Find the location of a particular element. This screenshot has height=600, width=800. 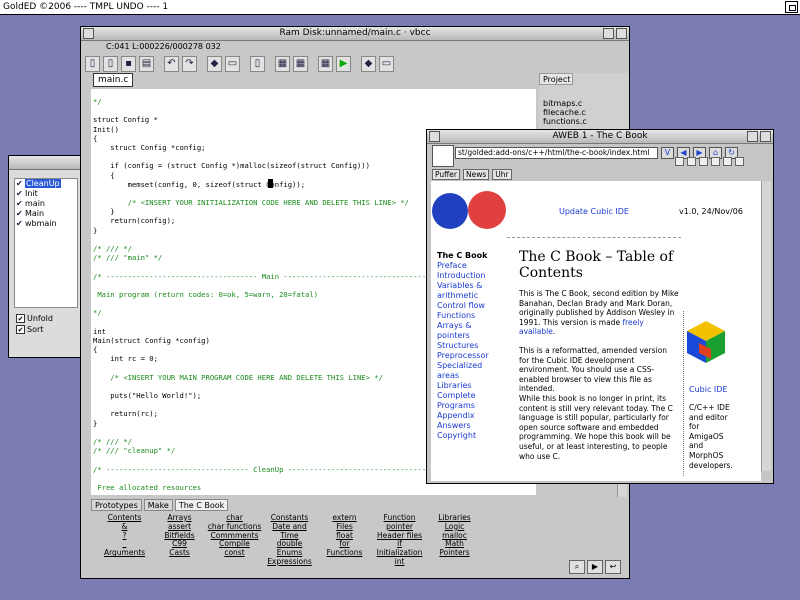

image-icon is located at coordinates (691, 161).